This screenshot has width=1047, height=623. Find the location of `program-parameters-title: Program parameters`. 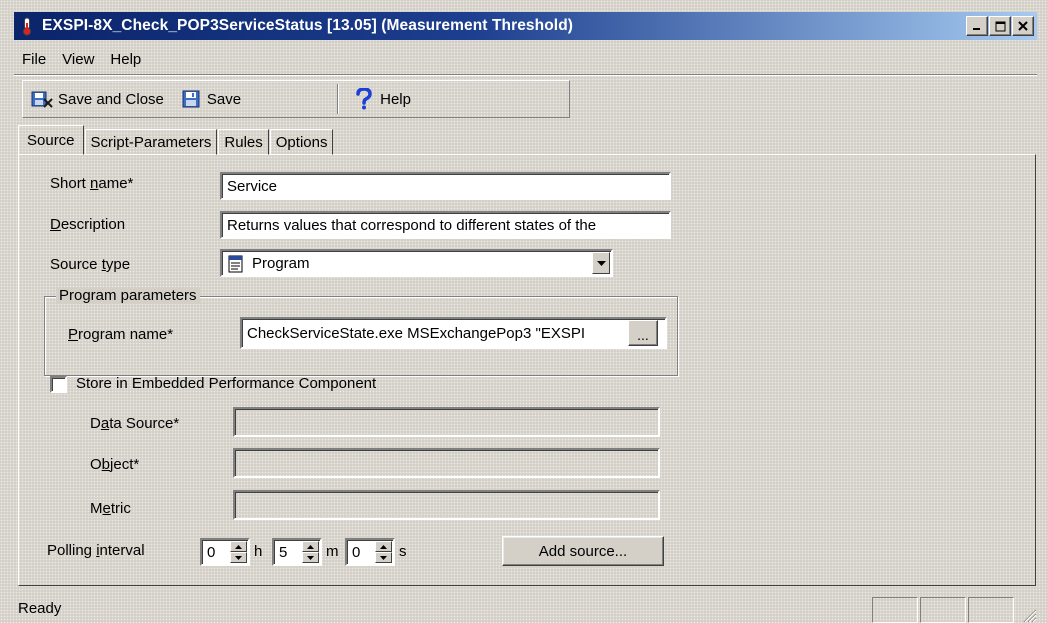

program-parameters-title: Program parameters is located at coordinates (128, 295).